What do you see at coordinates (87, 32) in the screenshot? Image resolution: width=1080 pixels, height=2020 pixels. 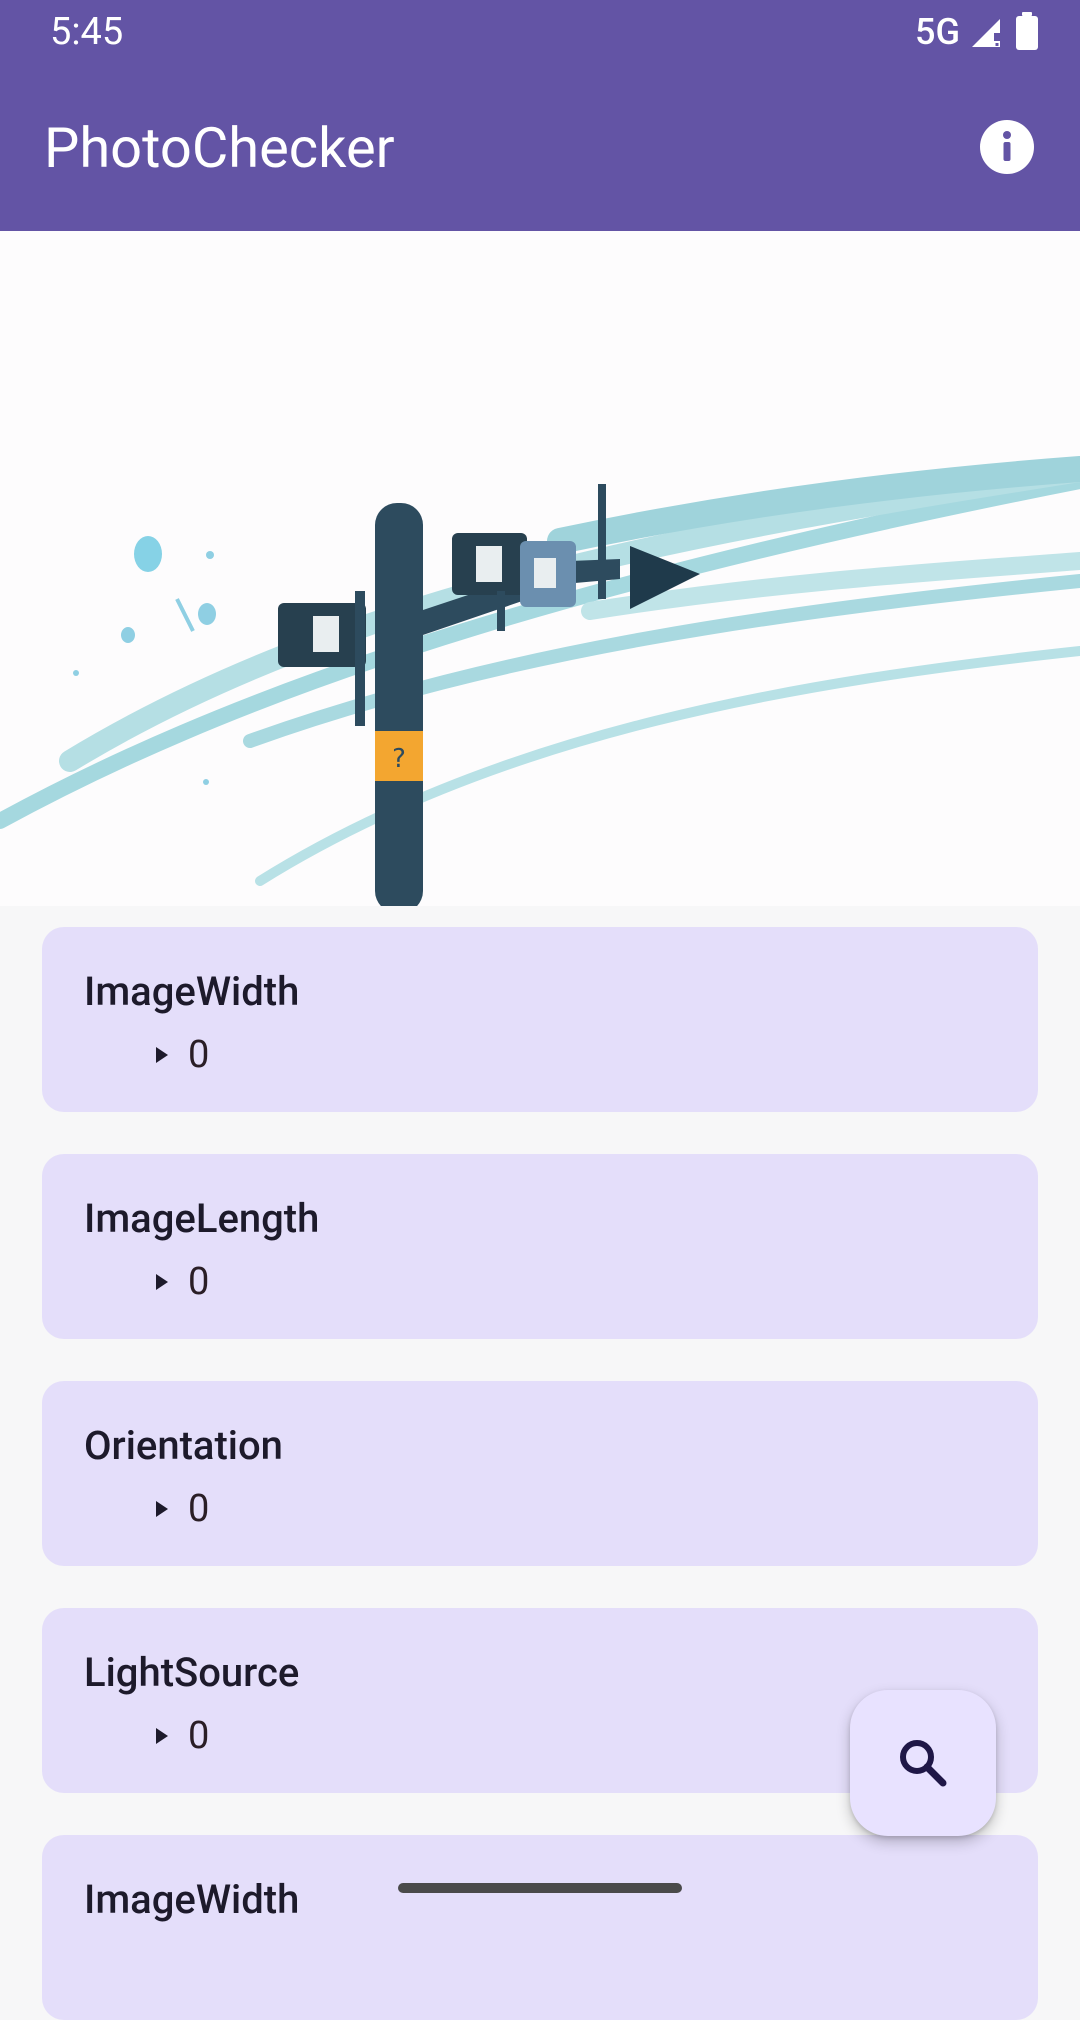 I see `status-time: 5:45` at bounding box center [87, 32].